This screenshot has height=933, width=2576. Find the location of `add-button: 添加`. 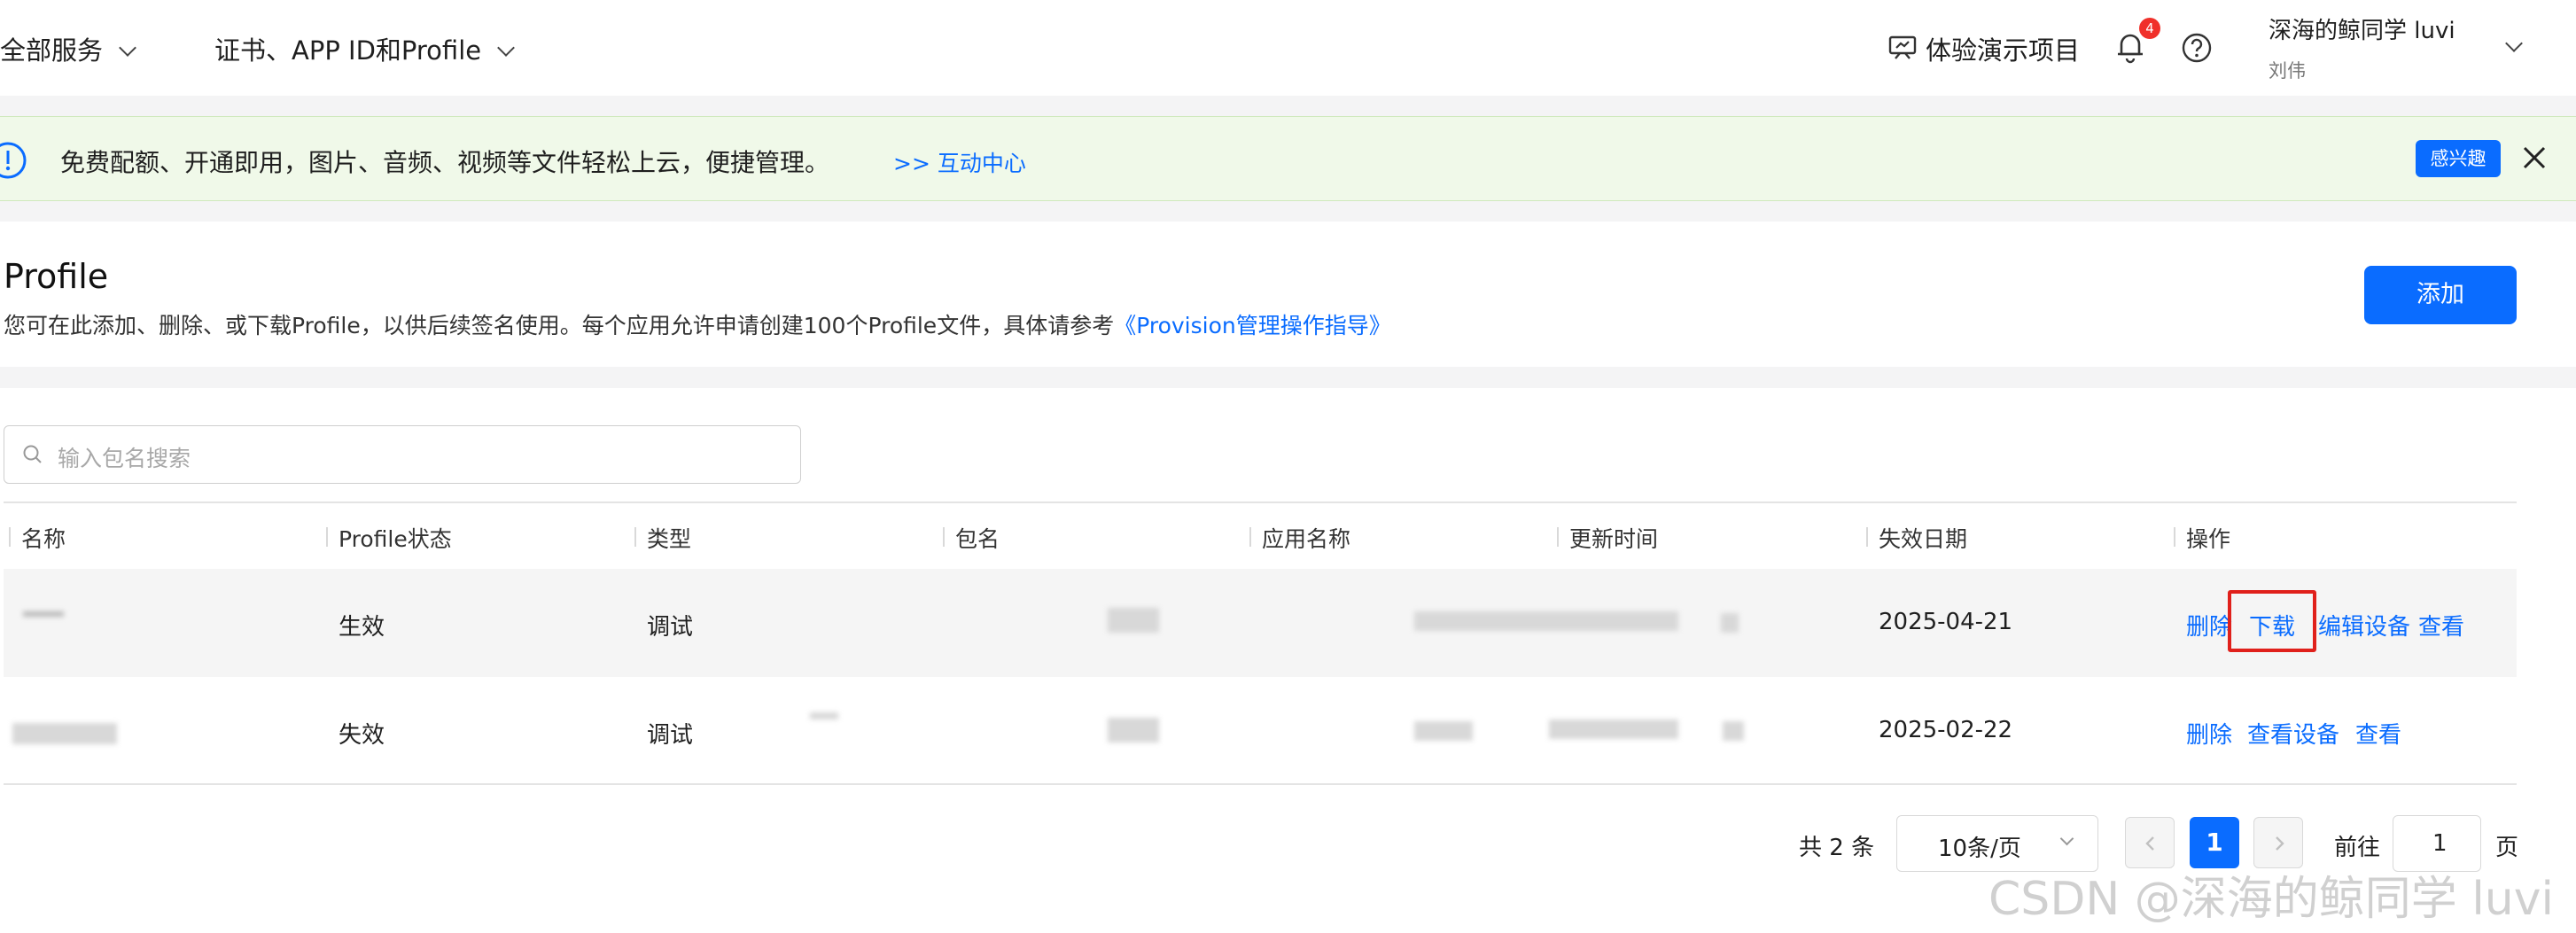

add-button: 添加 is located at coordinates (2440, 295).